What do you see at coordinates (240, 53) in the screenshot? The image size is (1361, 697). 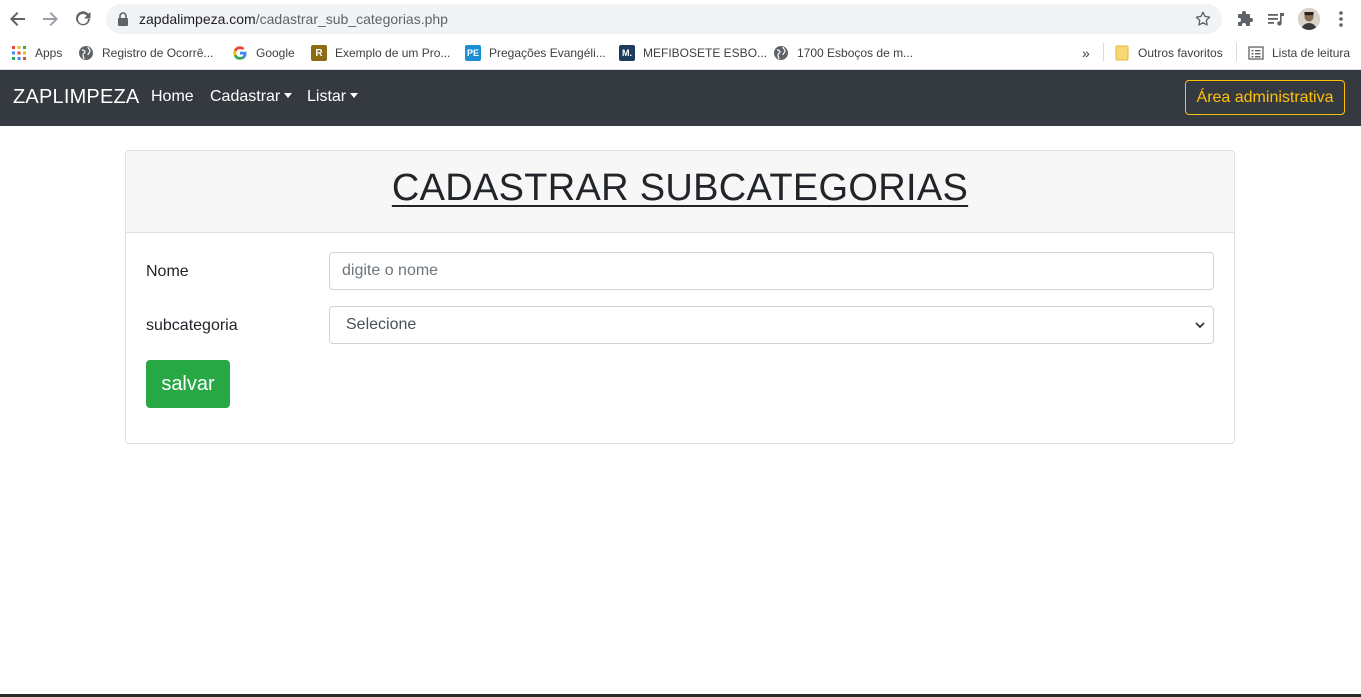 I see `google-g-icon` at bounding box center [240, 53].